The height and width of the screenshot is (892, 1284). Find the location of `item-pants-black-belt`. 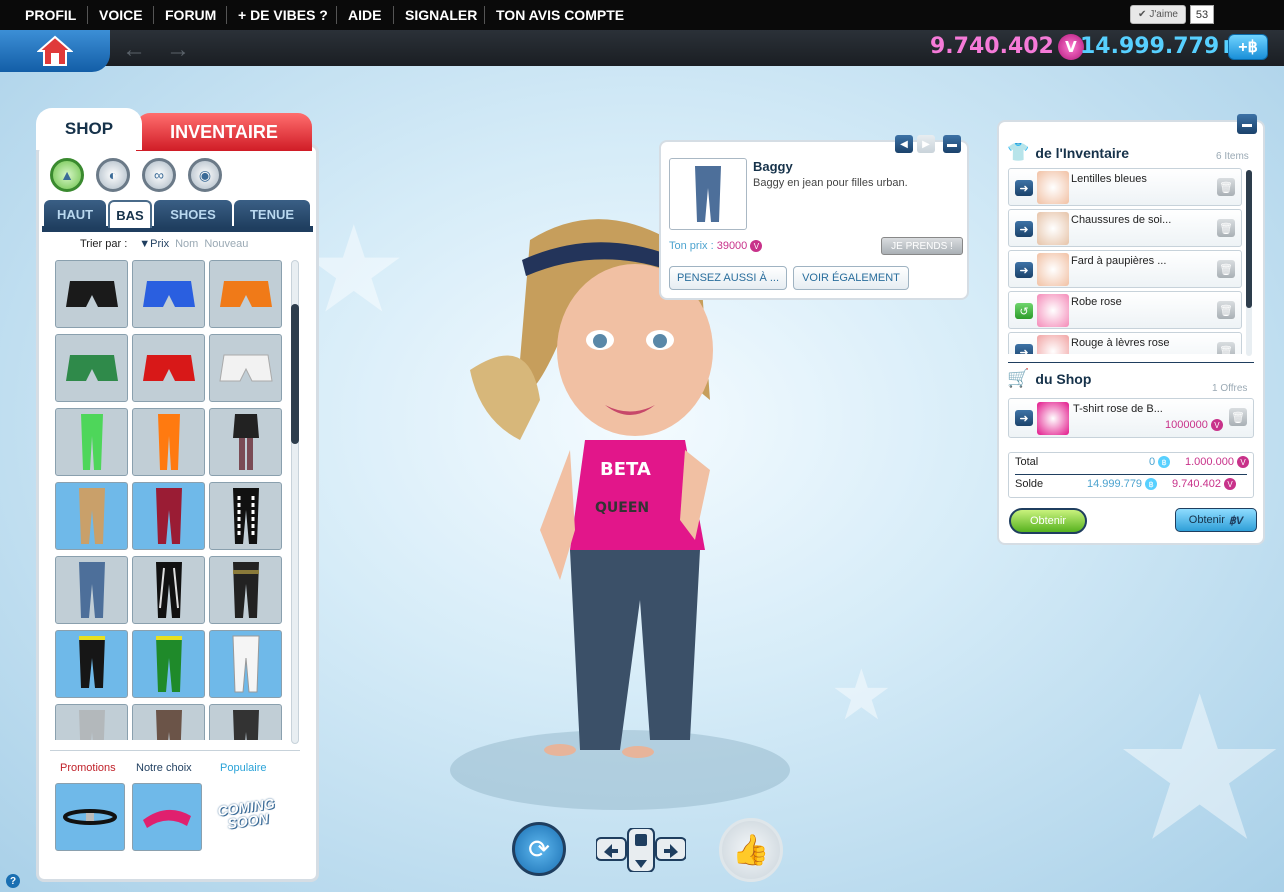

item-pants-black-belt is located at coordinates (245, 590).